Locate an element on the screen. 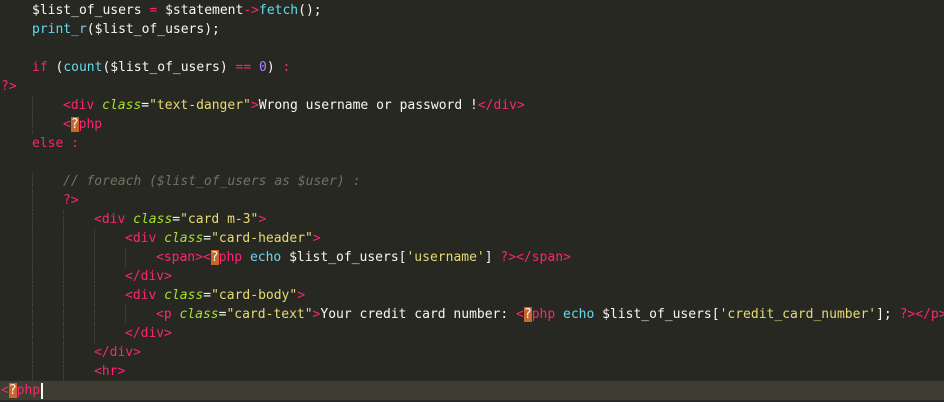 Image resolution: width=944 pixels, height=402 pixels. code-line-text: <hr> is located at coordinates (109, 371).